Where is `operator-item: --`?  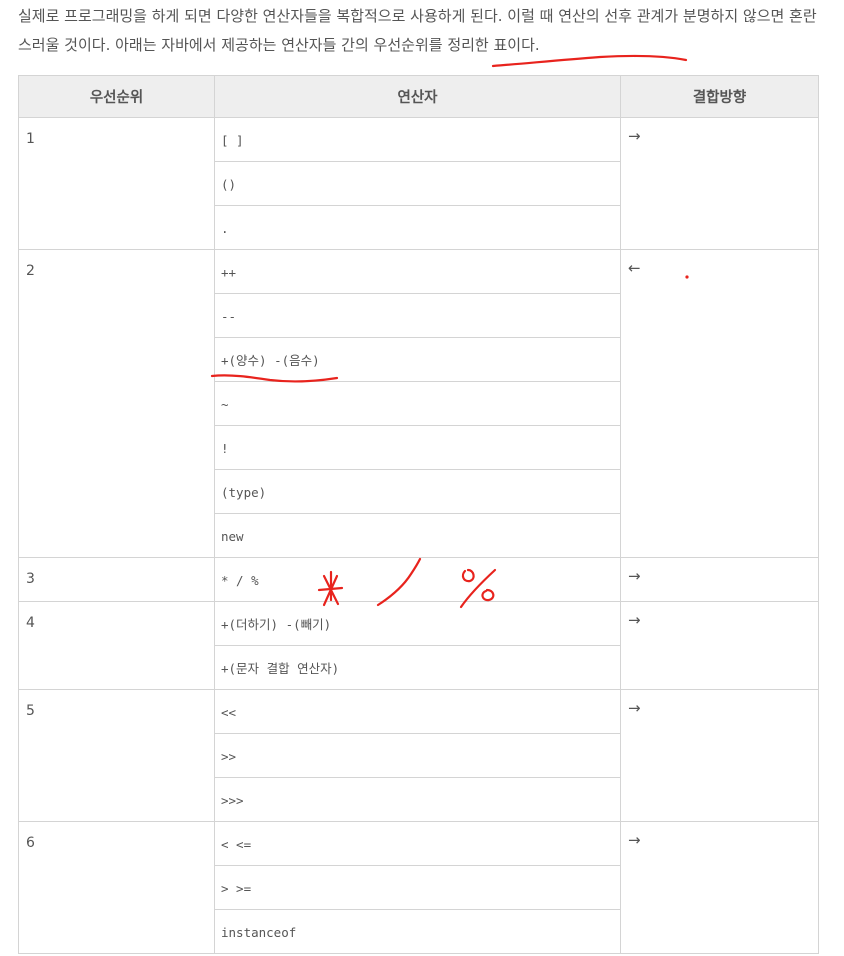 operator-item: -- is located at coordinates (417, 315).